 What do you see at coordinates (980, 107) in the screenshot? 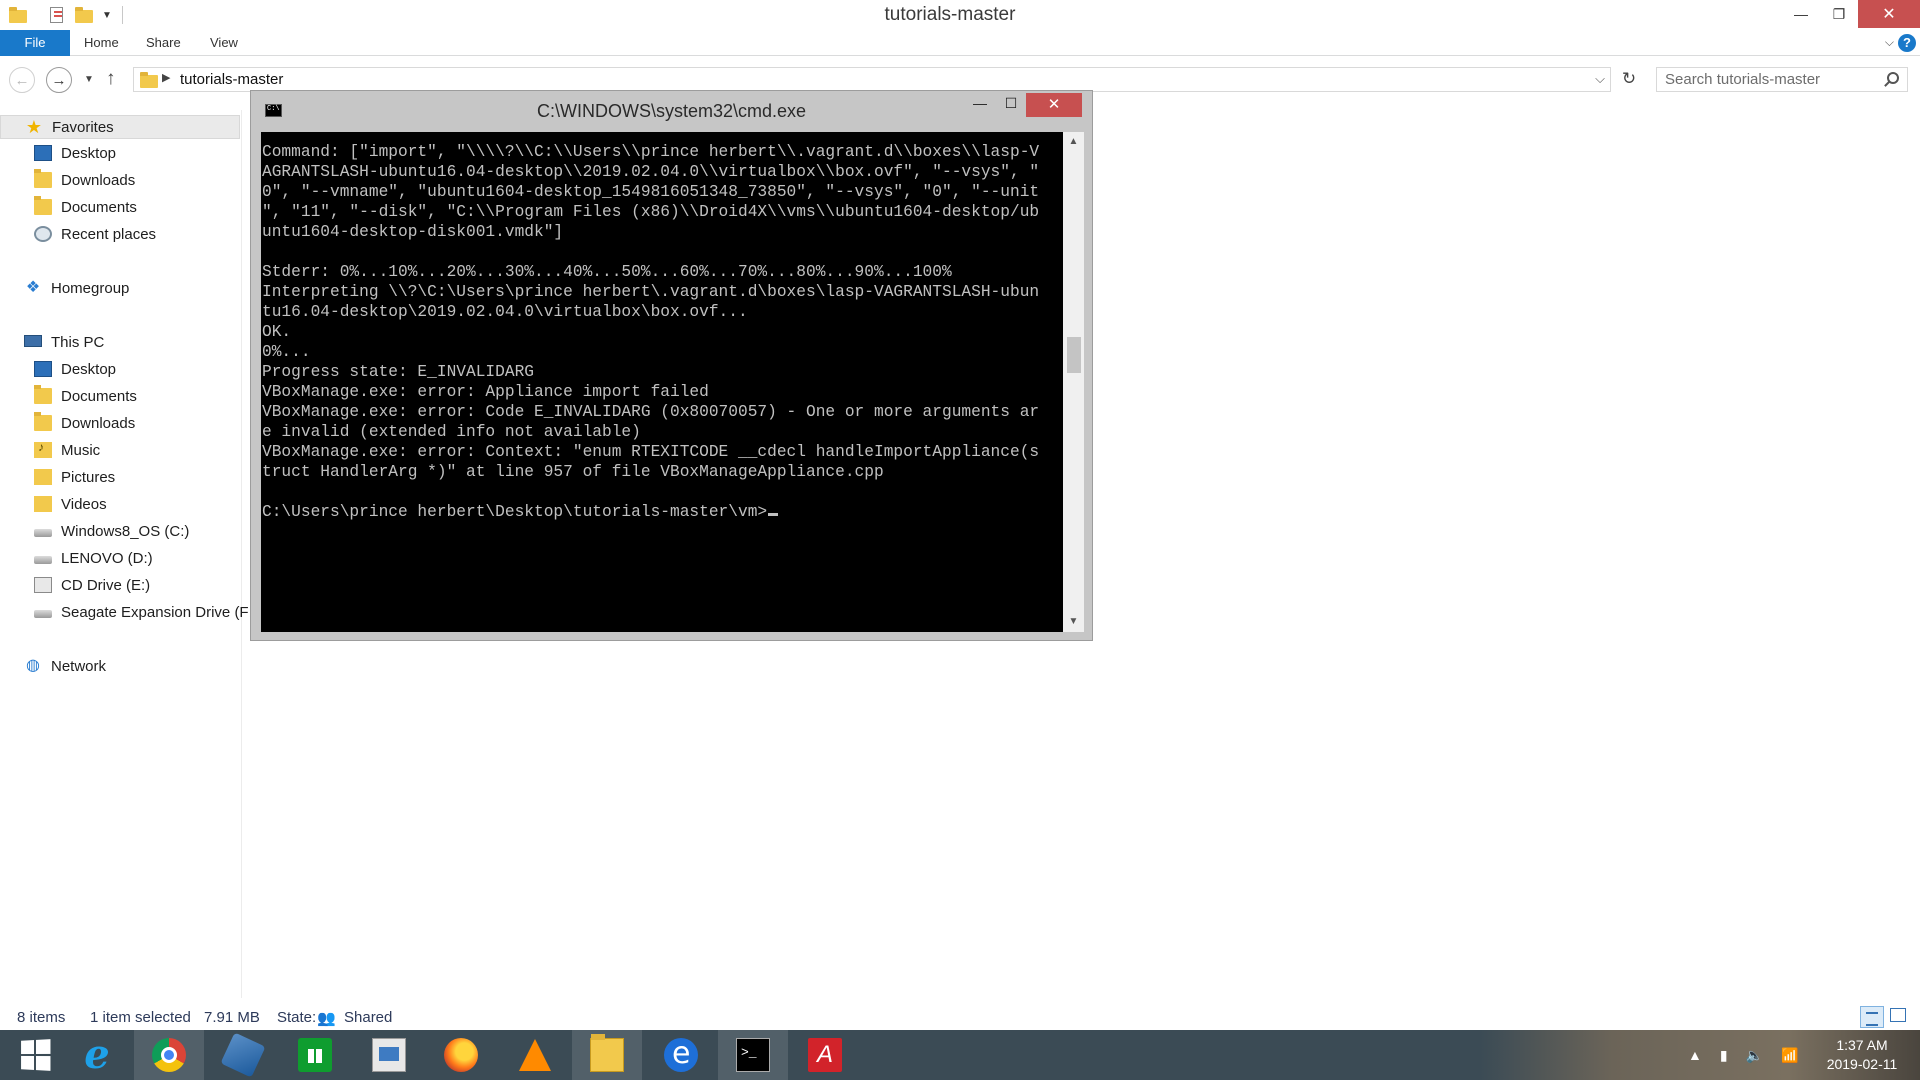
I see `cmd-minimize-button: —` at bounding box center [980, 107].